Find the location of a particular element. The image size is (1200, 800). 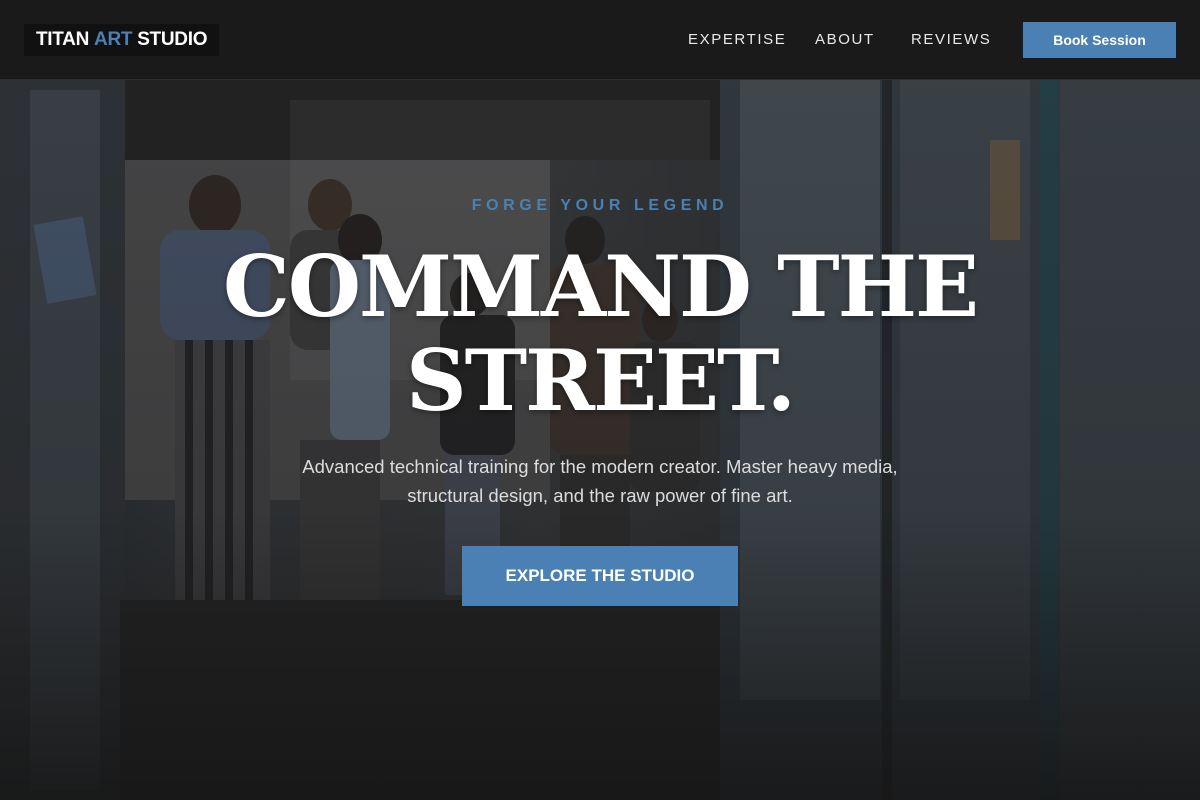

site-logo: TITAN ART STUDIO is located at coordinates (122, 40).